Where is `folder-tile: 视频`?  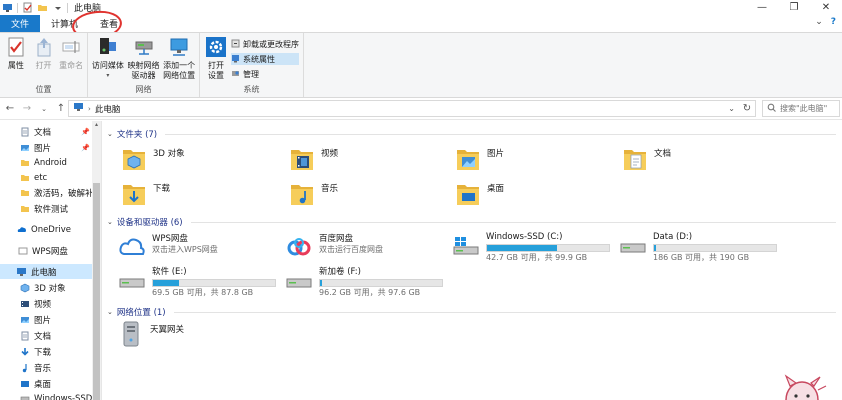 folder-tile: 视频 is located at coordinates (313, 159).